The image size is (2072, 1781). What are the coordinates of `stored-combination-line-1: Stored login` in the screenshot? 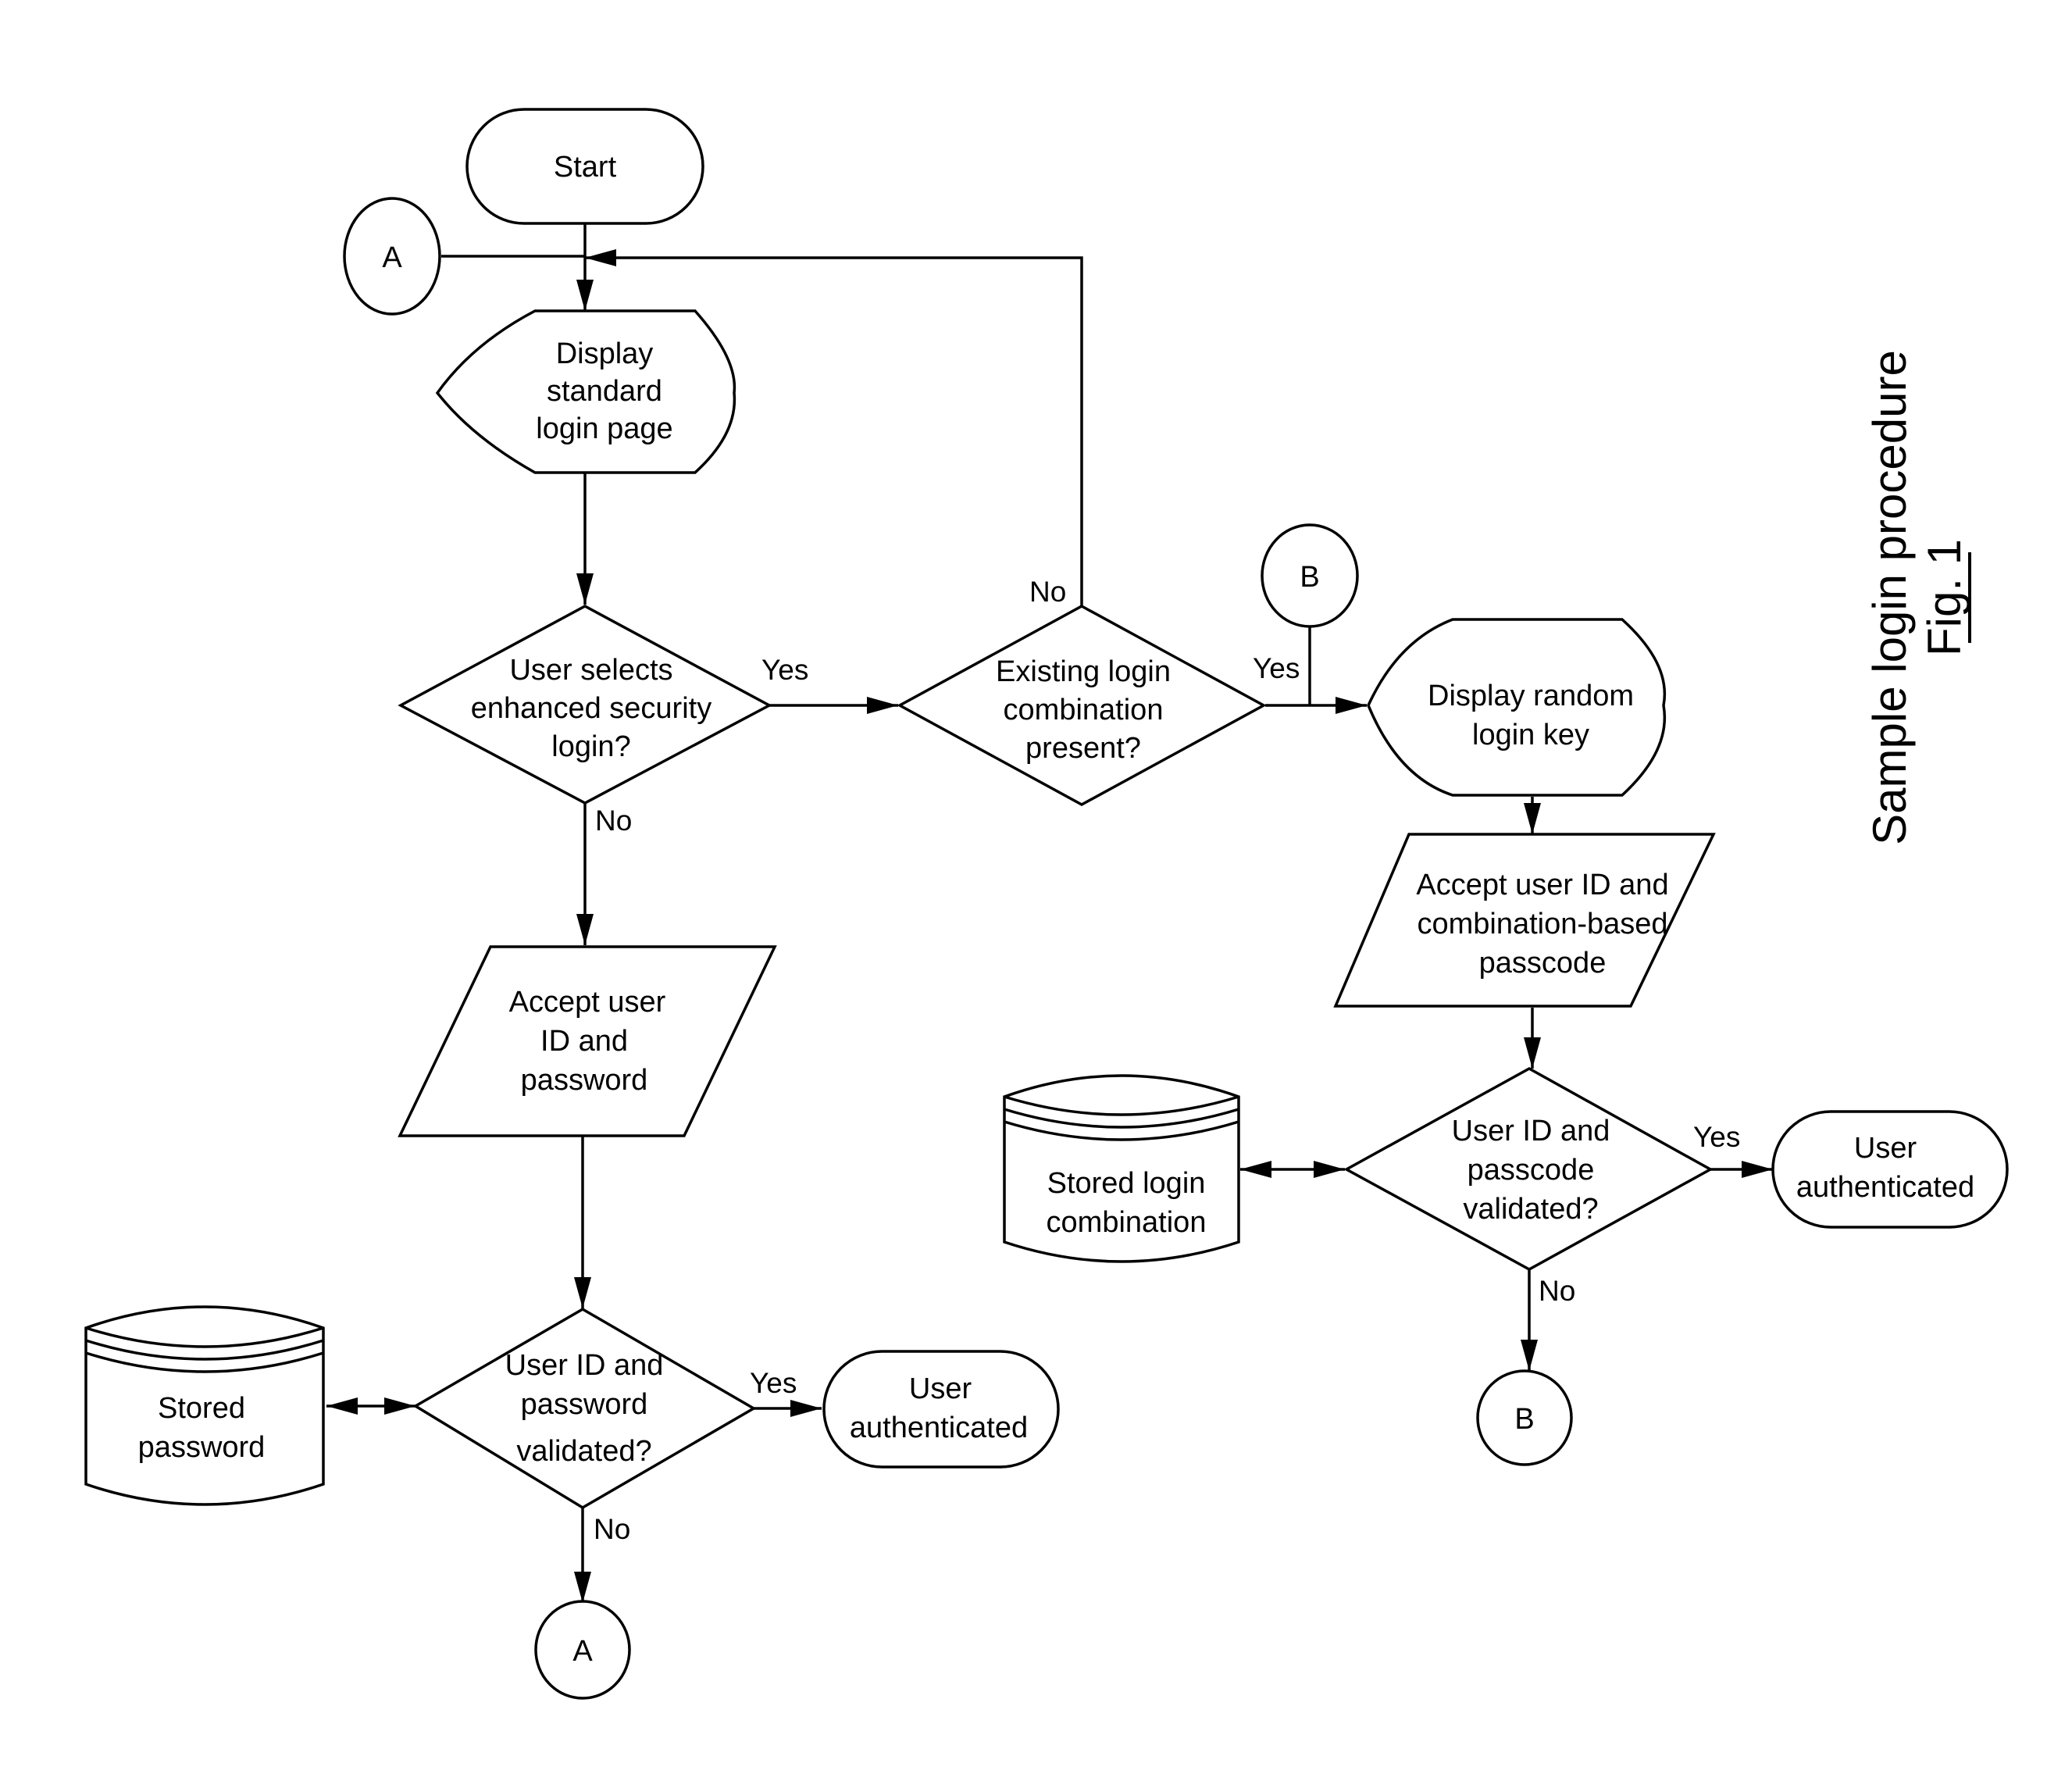 It's located at (1126, 1183).